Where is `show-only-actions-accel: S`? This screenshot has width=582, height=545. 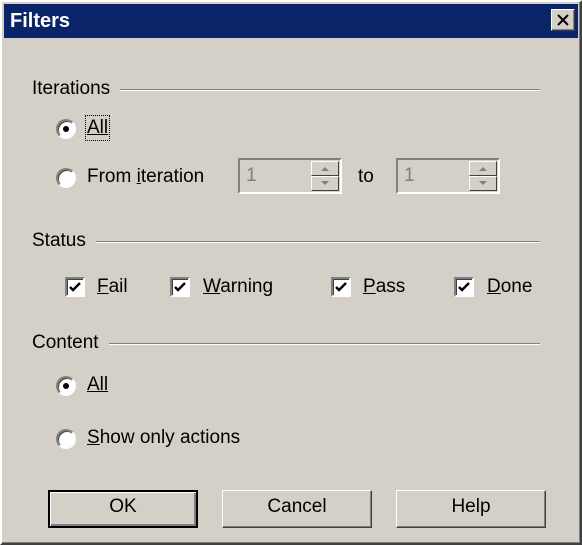
show-only-actions-accel: S is located at coordinates (93, 437).